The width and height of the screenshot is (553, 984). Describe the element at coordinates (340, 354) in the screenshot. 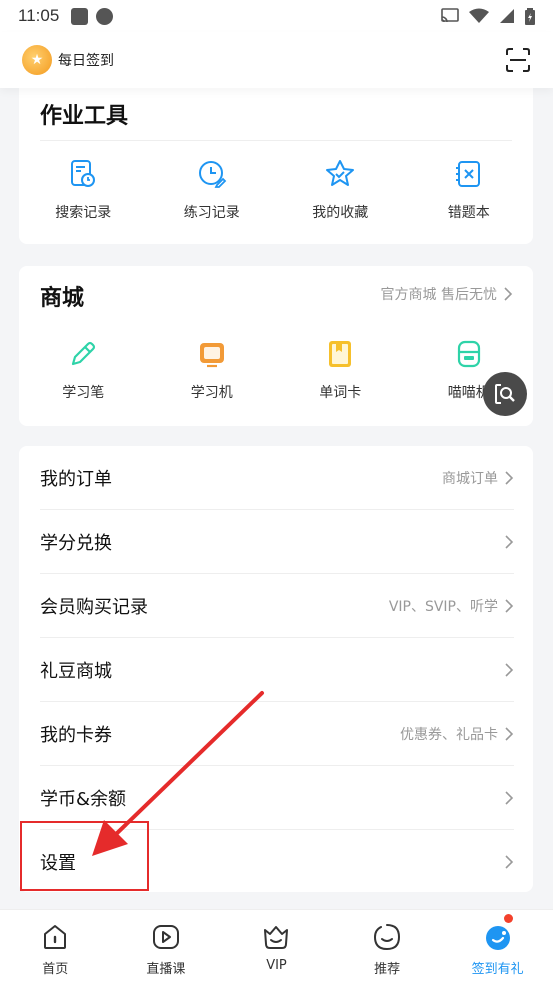

I see `word-card-icon` at that location.